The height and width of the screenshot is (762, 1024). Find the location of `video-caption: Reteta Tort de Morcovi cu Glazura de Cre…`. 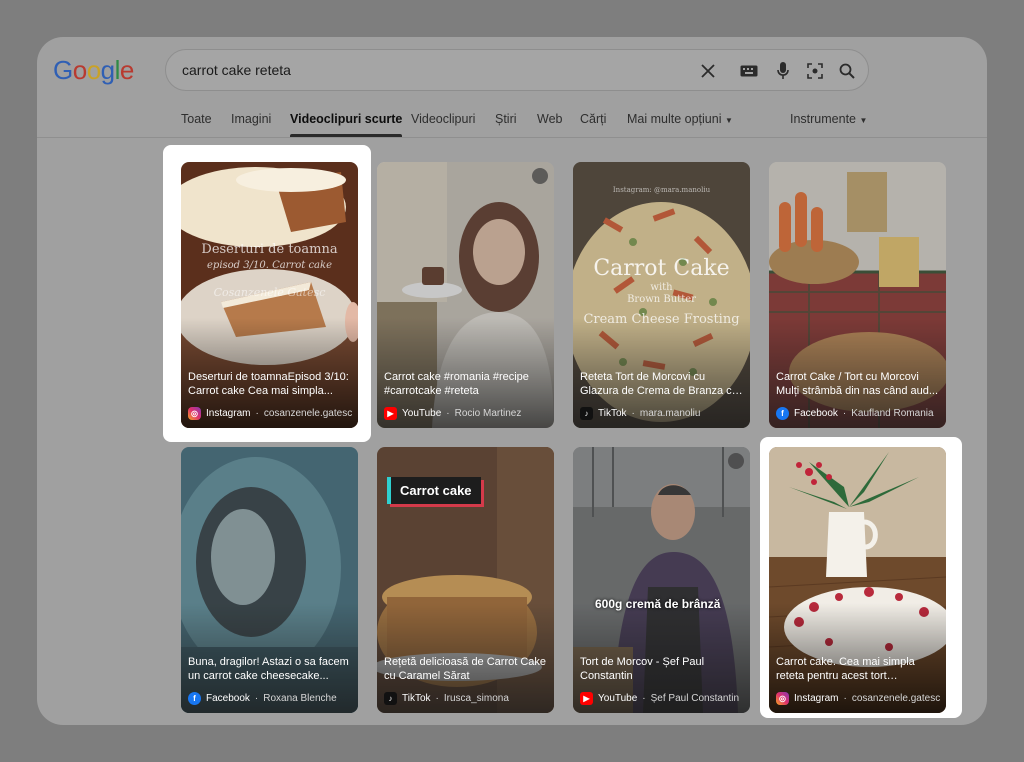

video-caption: Reteta Tort de Morcovi cu Glazura de Cre… is located at coordinates (659, 384).